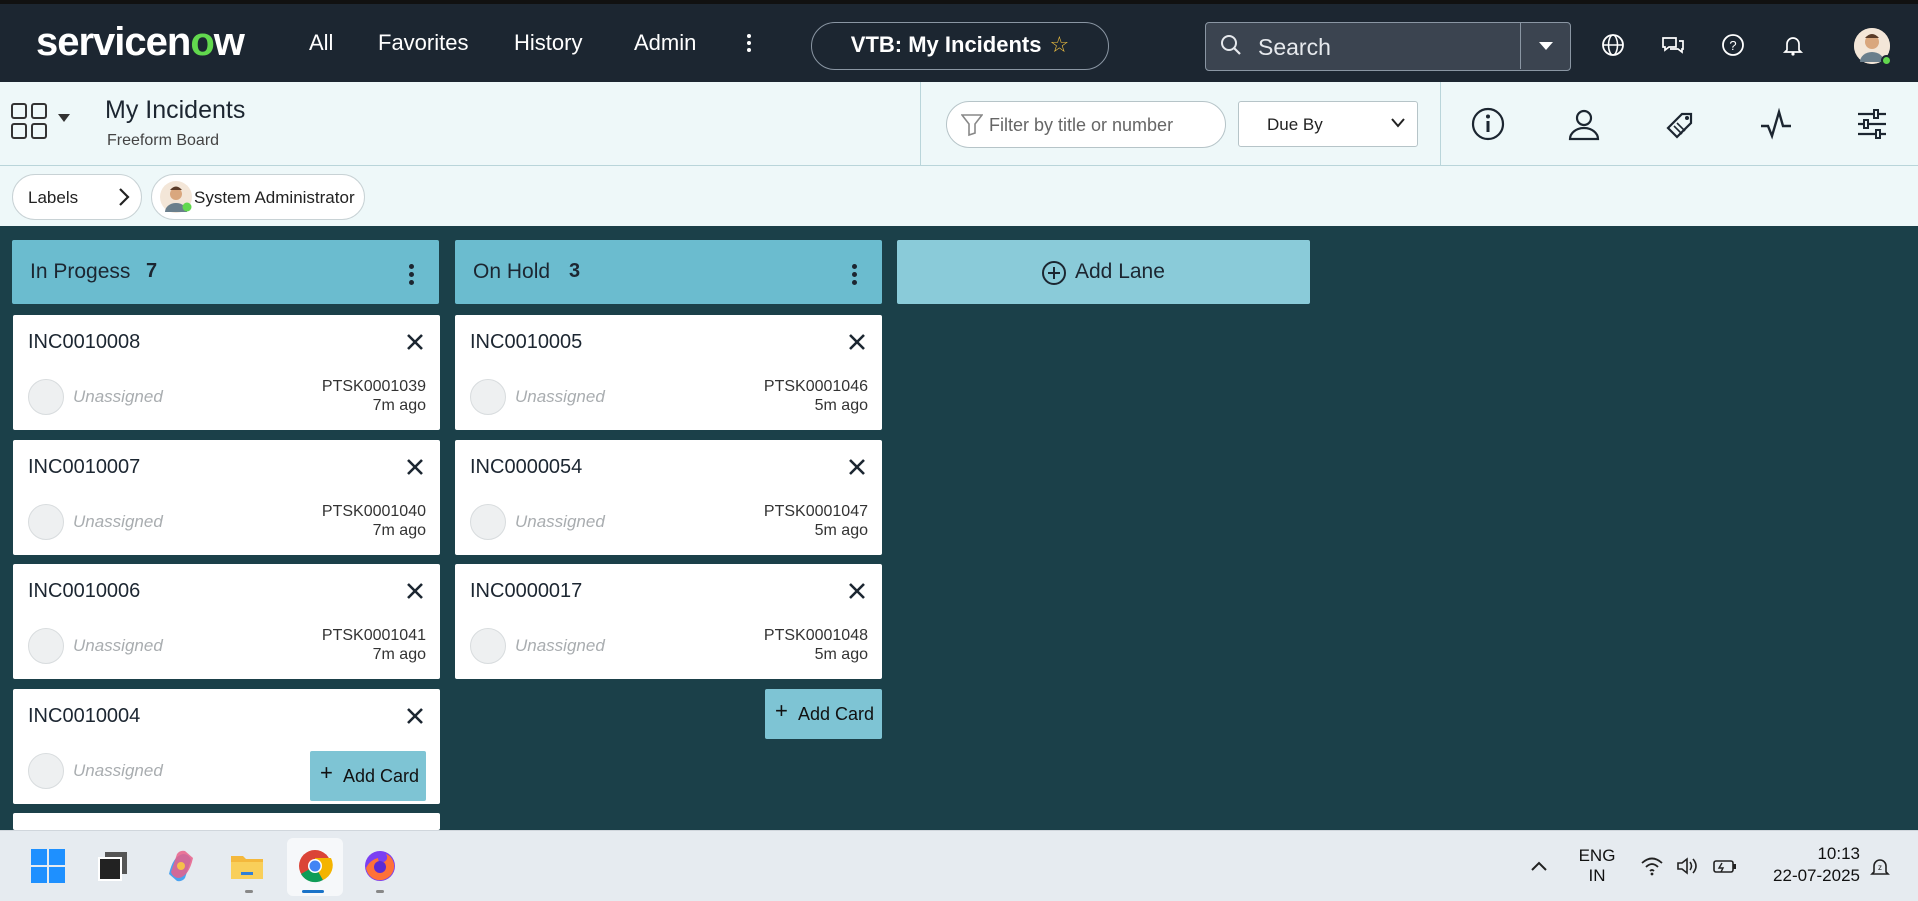 The height and width of the screenshot is (901, 1918). Describe the element at coordinates (815, 511) in the screenshot. I see `task-number: PTSK0001047` at that location.